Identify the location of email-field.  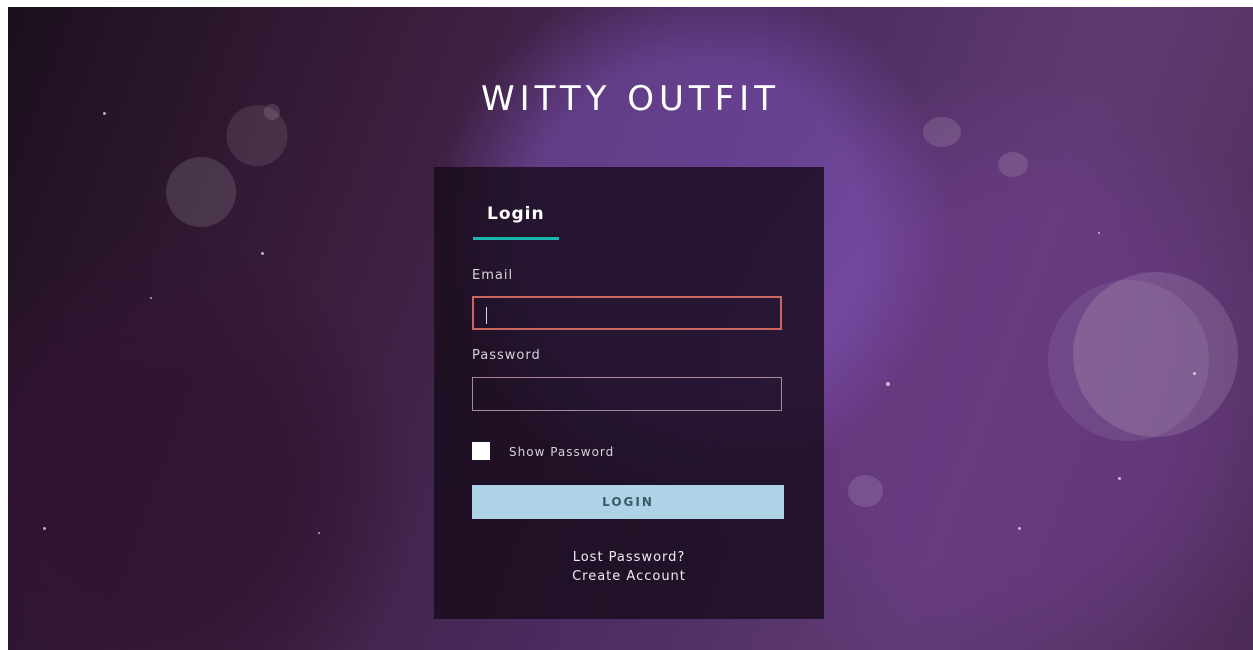
(627, 313).